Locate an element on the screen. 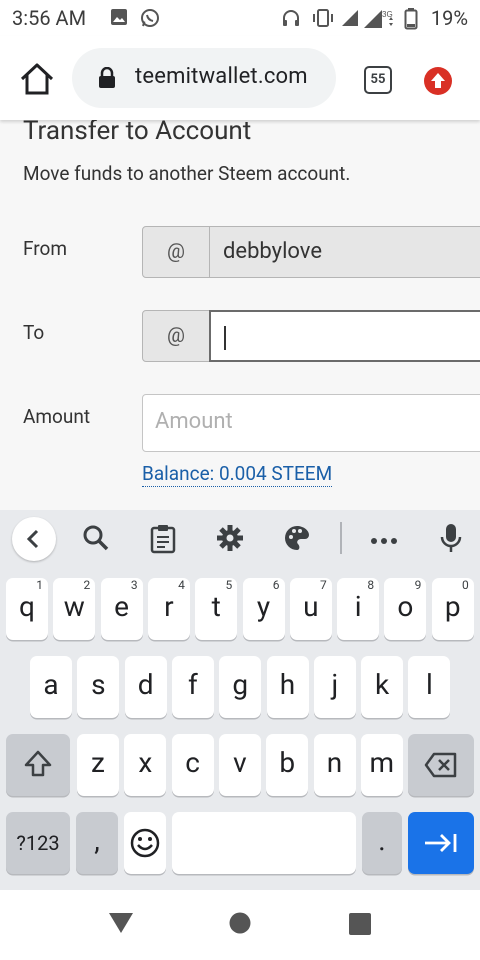 This screenshot has width=480, height=960. key: e3 is located at coordinates (121, 609).